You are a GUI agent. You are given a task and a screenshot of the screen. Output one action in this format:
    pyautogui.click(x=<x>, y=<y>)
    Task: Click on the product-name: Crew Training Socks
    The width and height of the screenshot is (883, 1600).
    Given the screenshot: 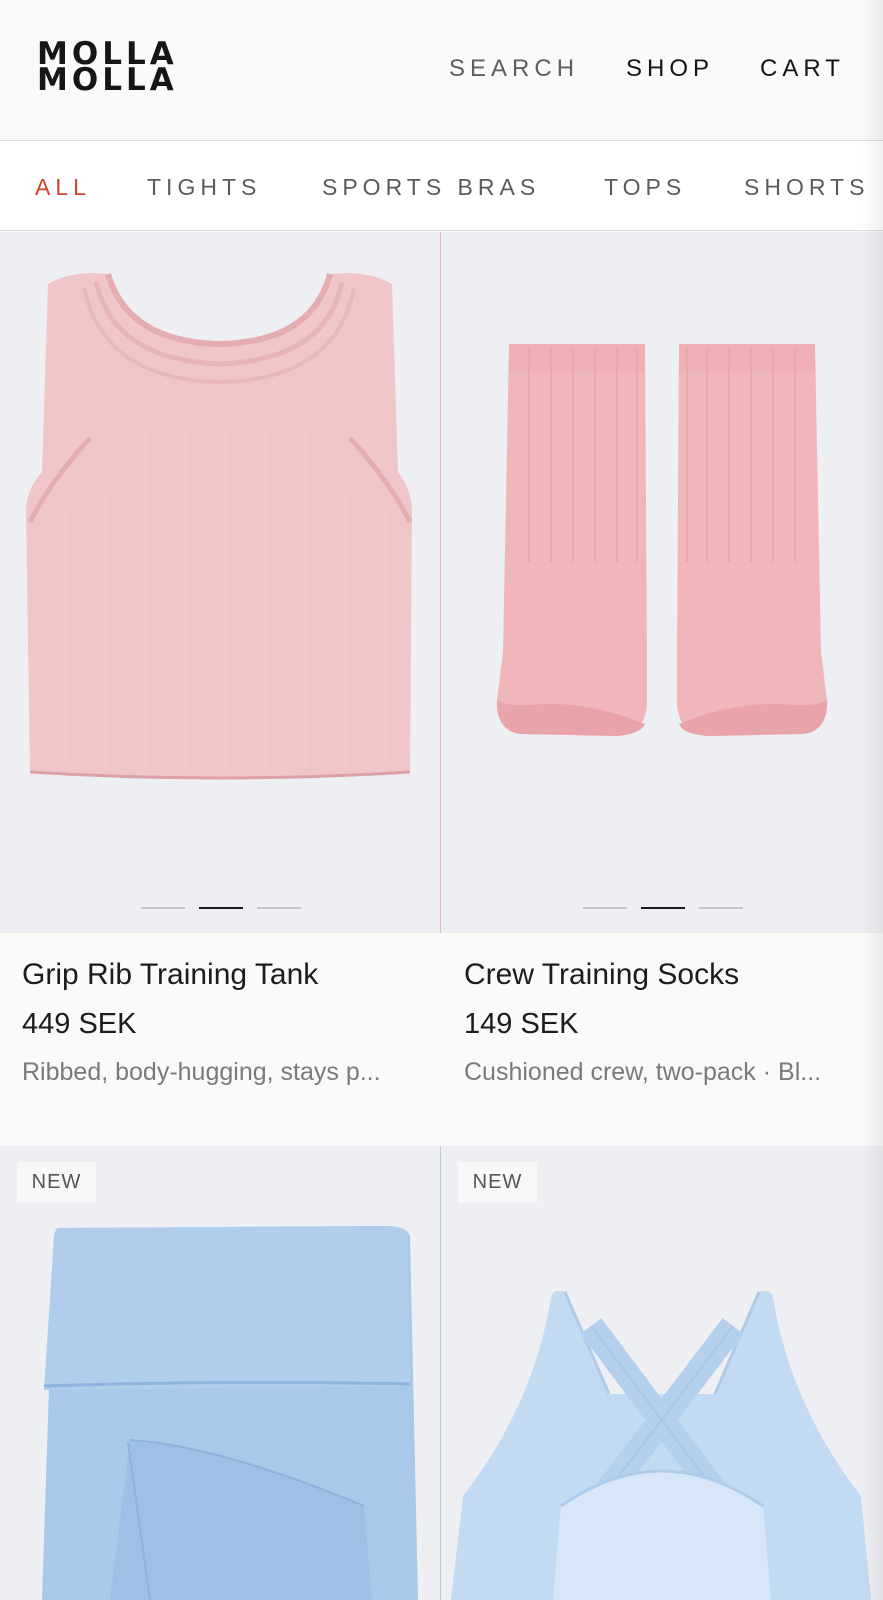 What is the action you would take?
    pyautogui.click(x=601, y=975)
    